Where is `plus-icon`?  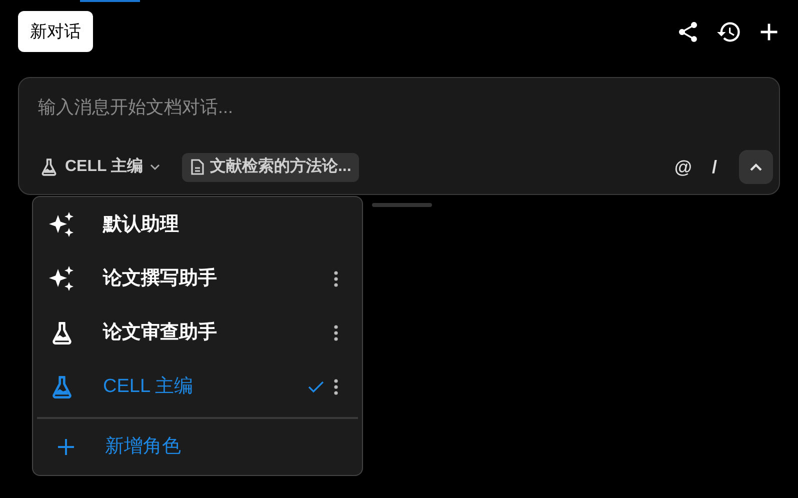 plus-icon is located at coordinates (66, 447).